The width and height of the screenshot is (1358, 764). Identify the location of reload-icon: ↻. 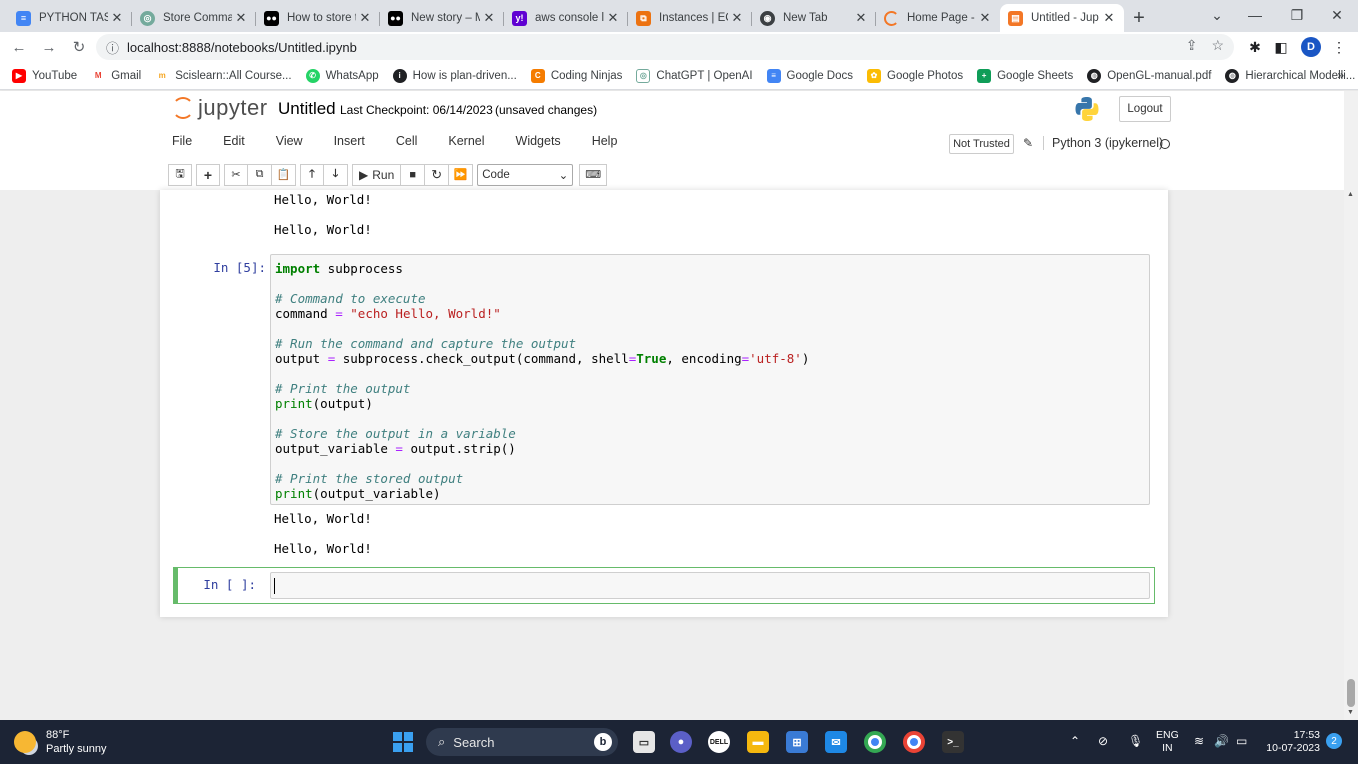
(79, 47).